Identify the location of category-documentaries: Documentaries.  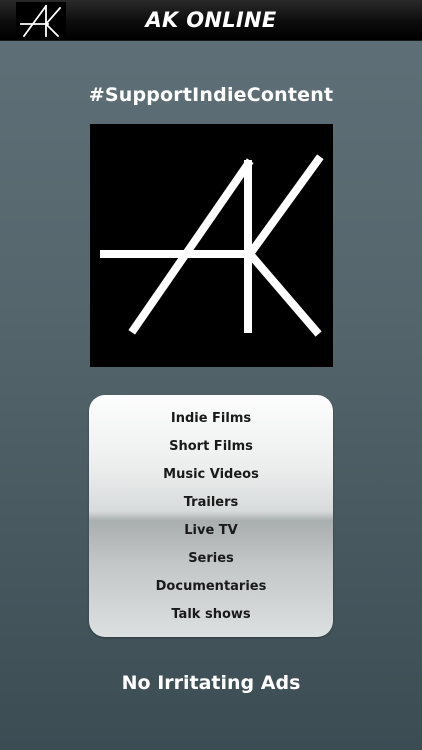
(211, 587).